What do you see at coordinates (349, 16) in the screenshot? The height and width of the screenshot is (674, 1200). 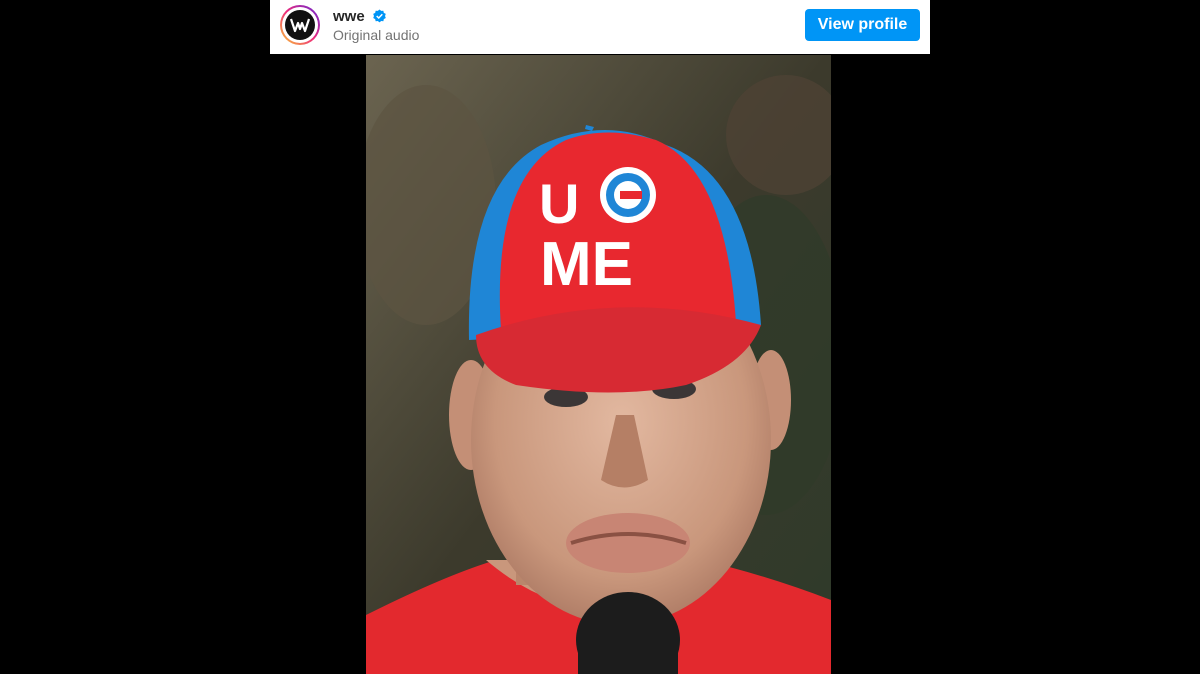 I see `profile-username: wwe` at bounding box center [349, 16].